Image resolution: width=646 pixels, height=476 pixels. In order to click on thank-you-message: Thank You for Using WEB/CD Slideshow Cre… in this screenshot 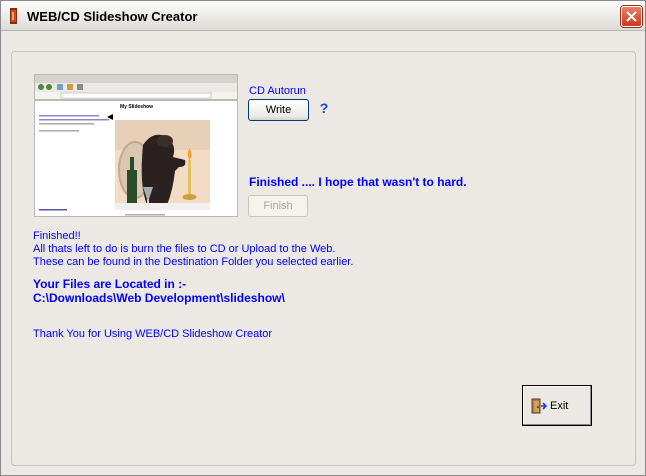, I will do `click(153, 334)`.